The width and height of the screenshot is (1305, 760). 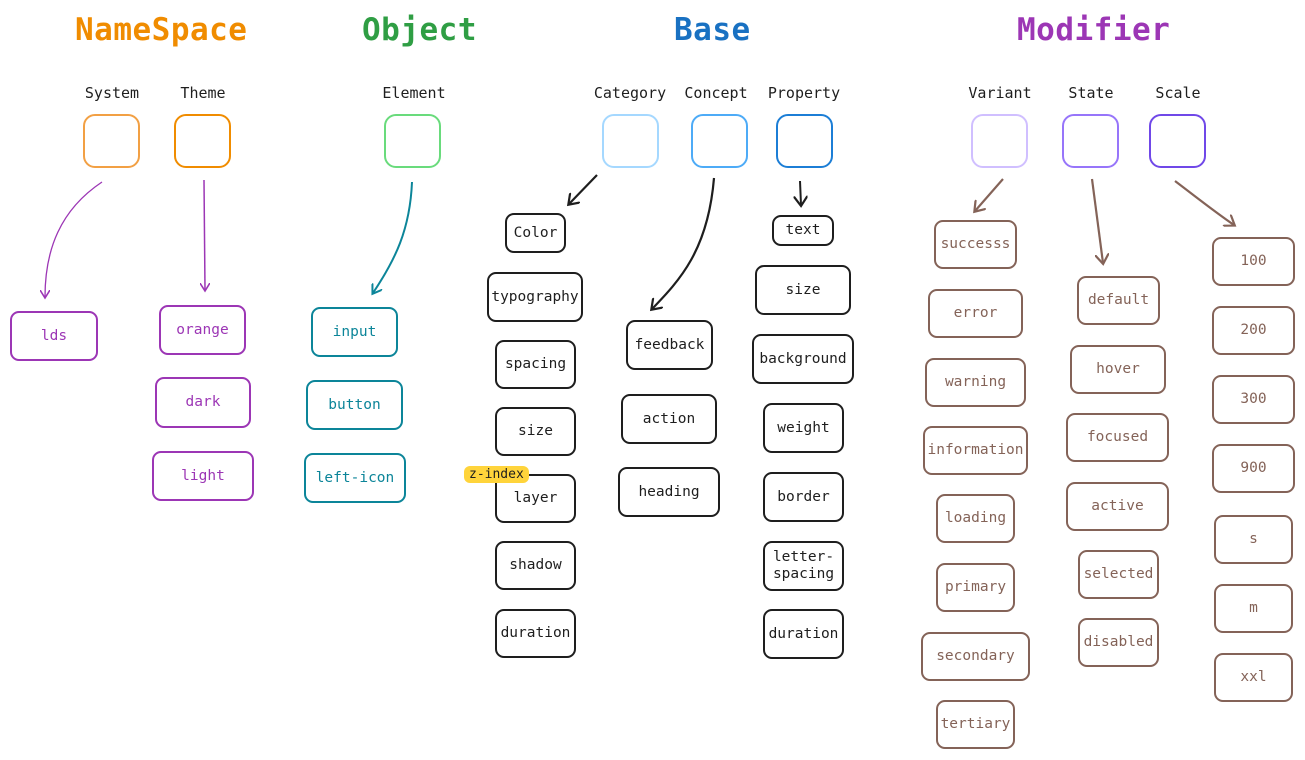 What do you see at coordinates (354, 332) in the screenshot?
I see `node-element-input: input` at bounding box center [354, 332].